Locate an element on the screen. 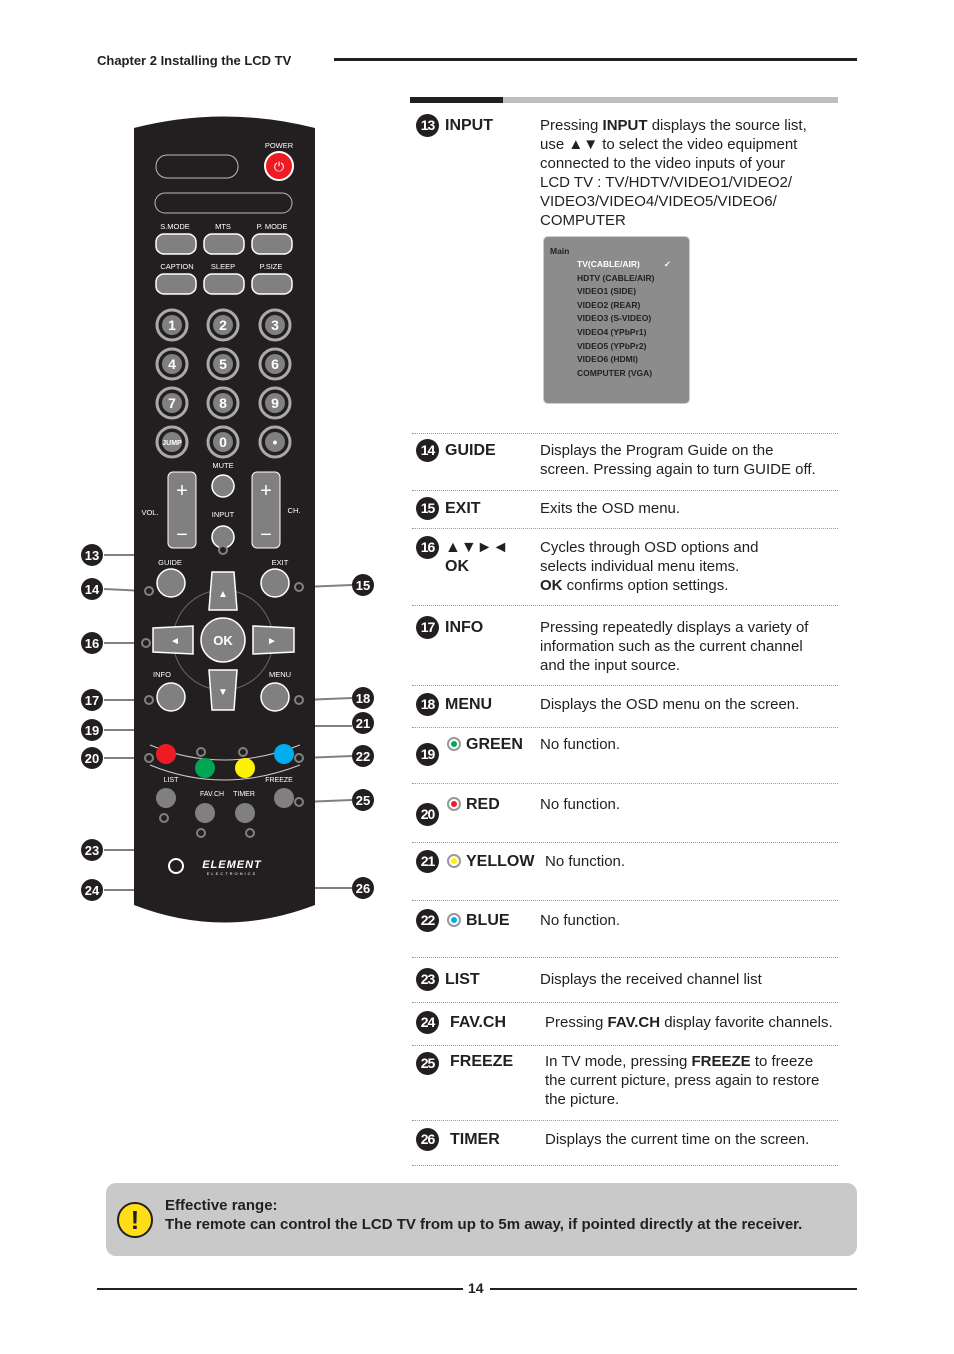  svg-text: MTS is located at coordinates (223, 226).